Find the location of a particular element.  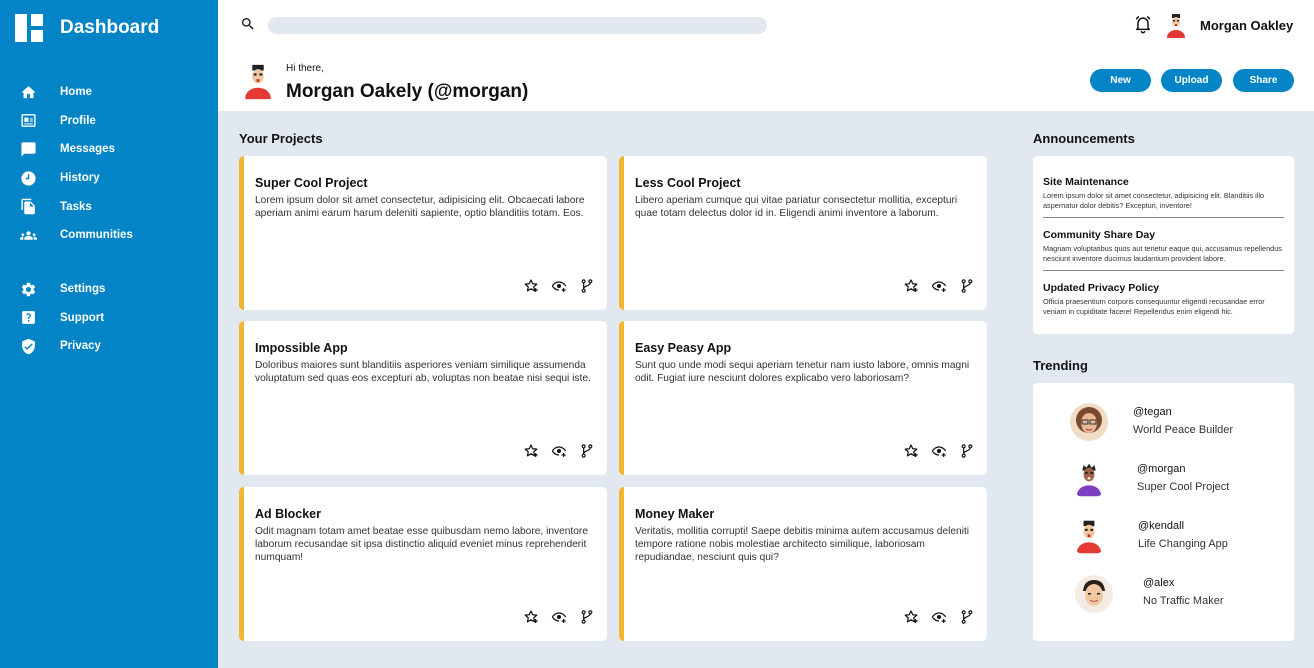

project-title: Impossible App is located at coordinates (301, 348).